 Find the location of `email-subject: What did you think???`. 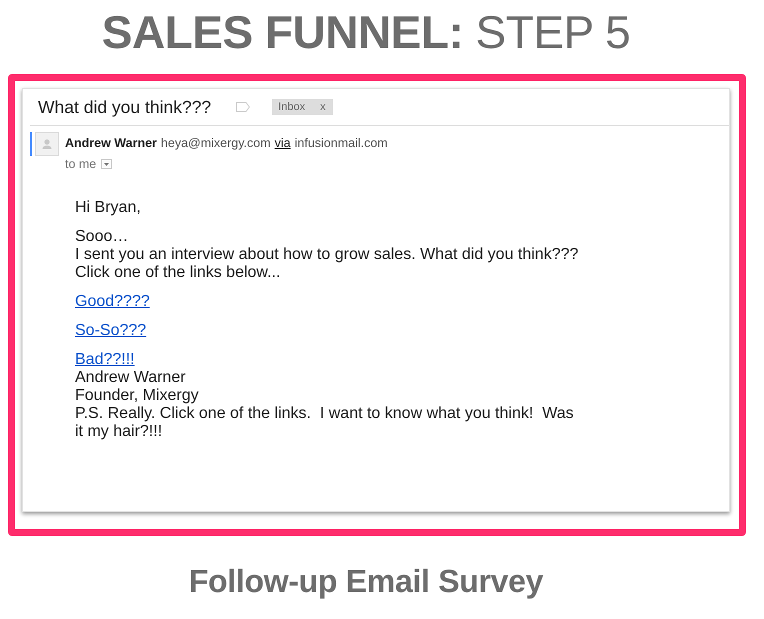

email-subject: What did you think??? is located at coordinates (125, 107).